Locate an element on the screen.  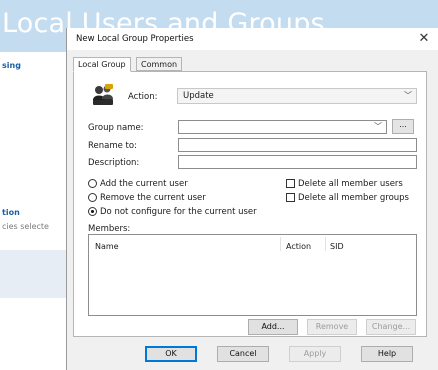
action-dropdown: Update ﹀ is located at coordinates (297, 96).